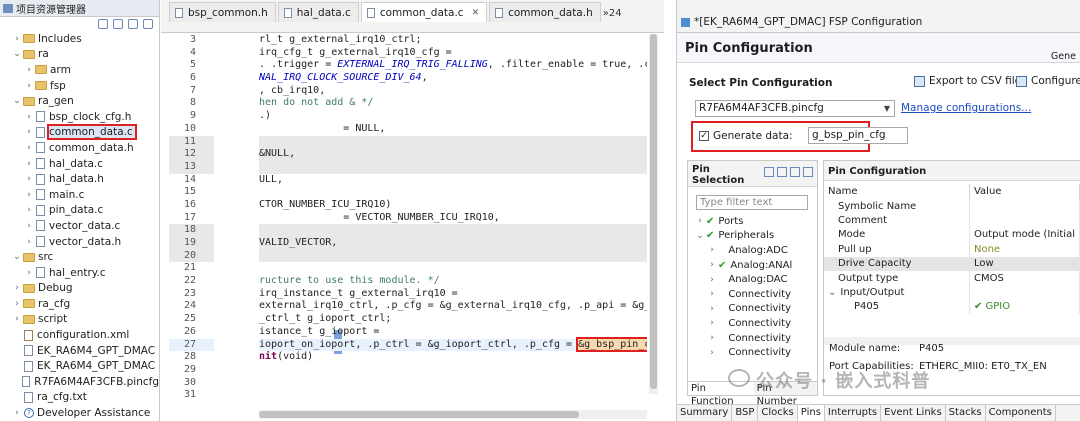  What do you see at coordinates (79, 211) in the screenshot?
I see `tree-item: › pin_data.c` at bounding box center [79, 211].